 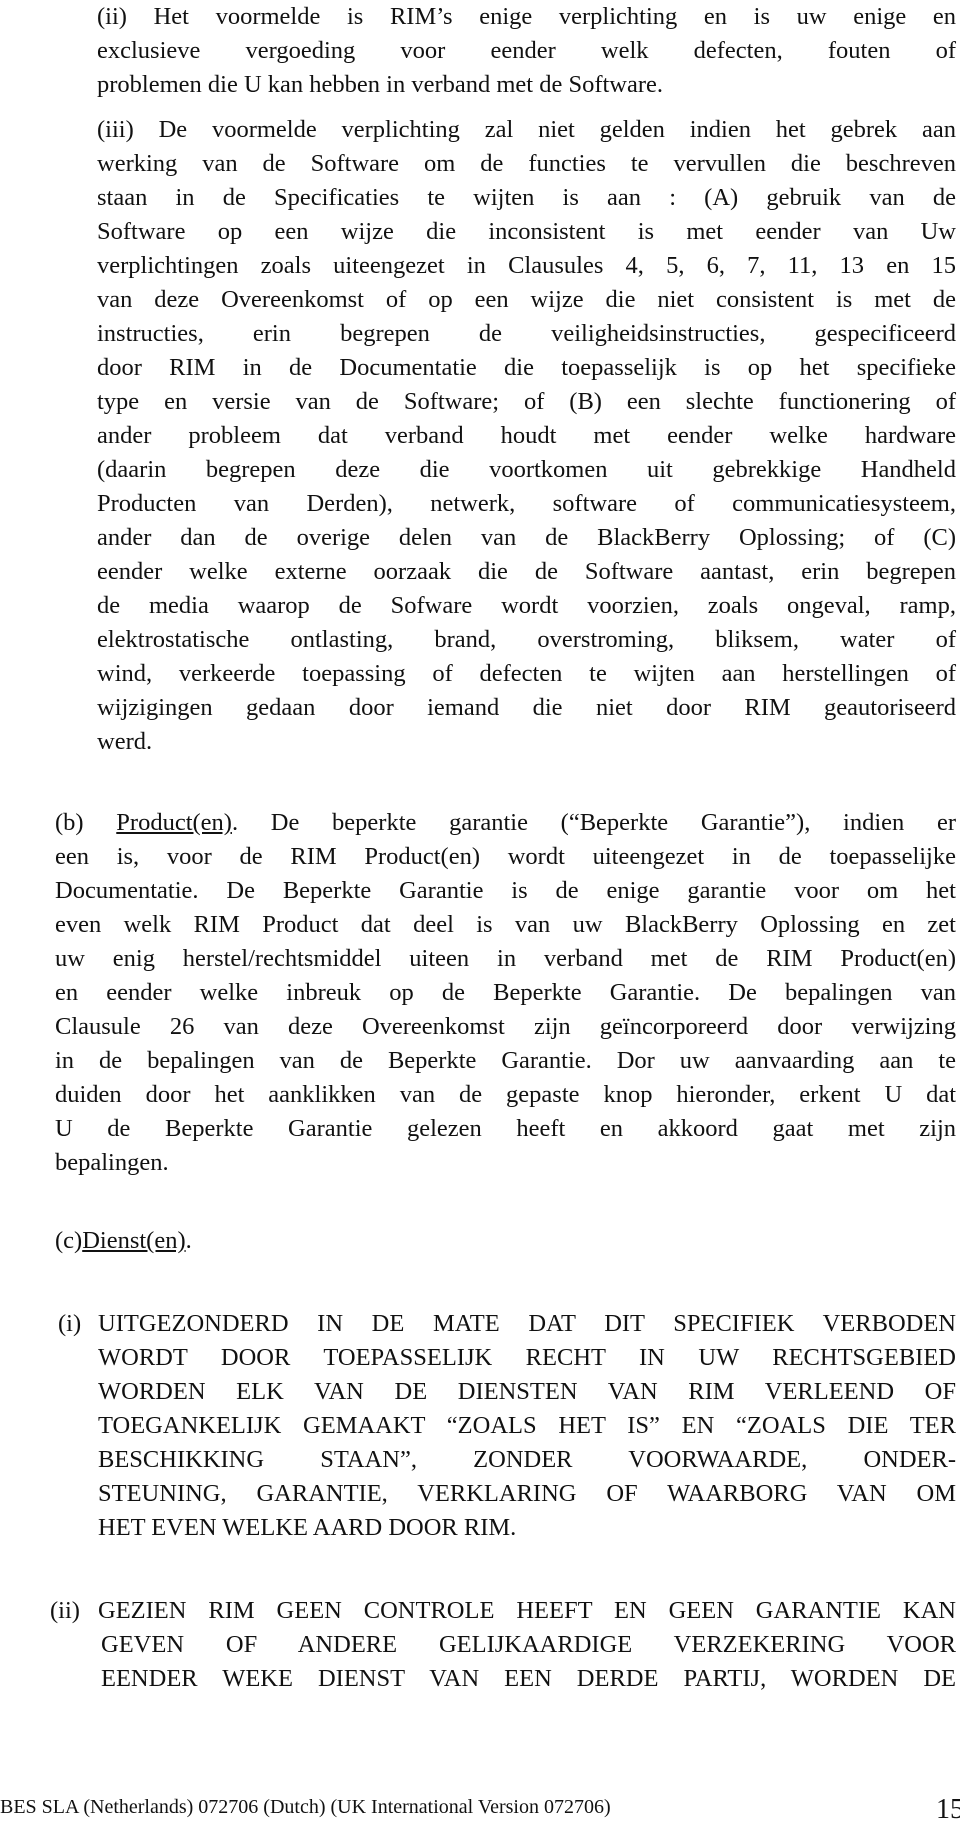 I want to click on text-line: HET EVEN WELKE AARD DOOR RIM., so click(x=307, y=1527).